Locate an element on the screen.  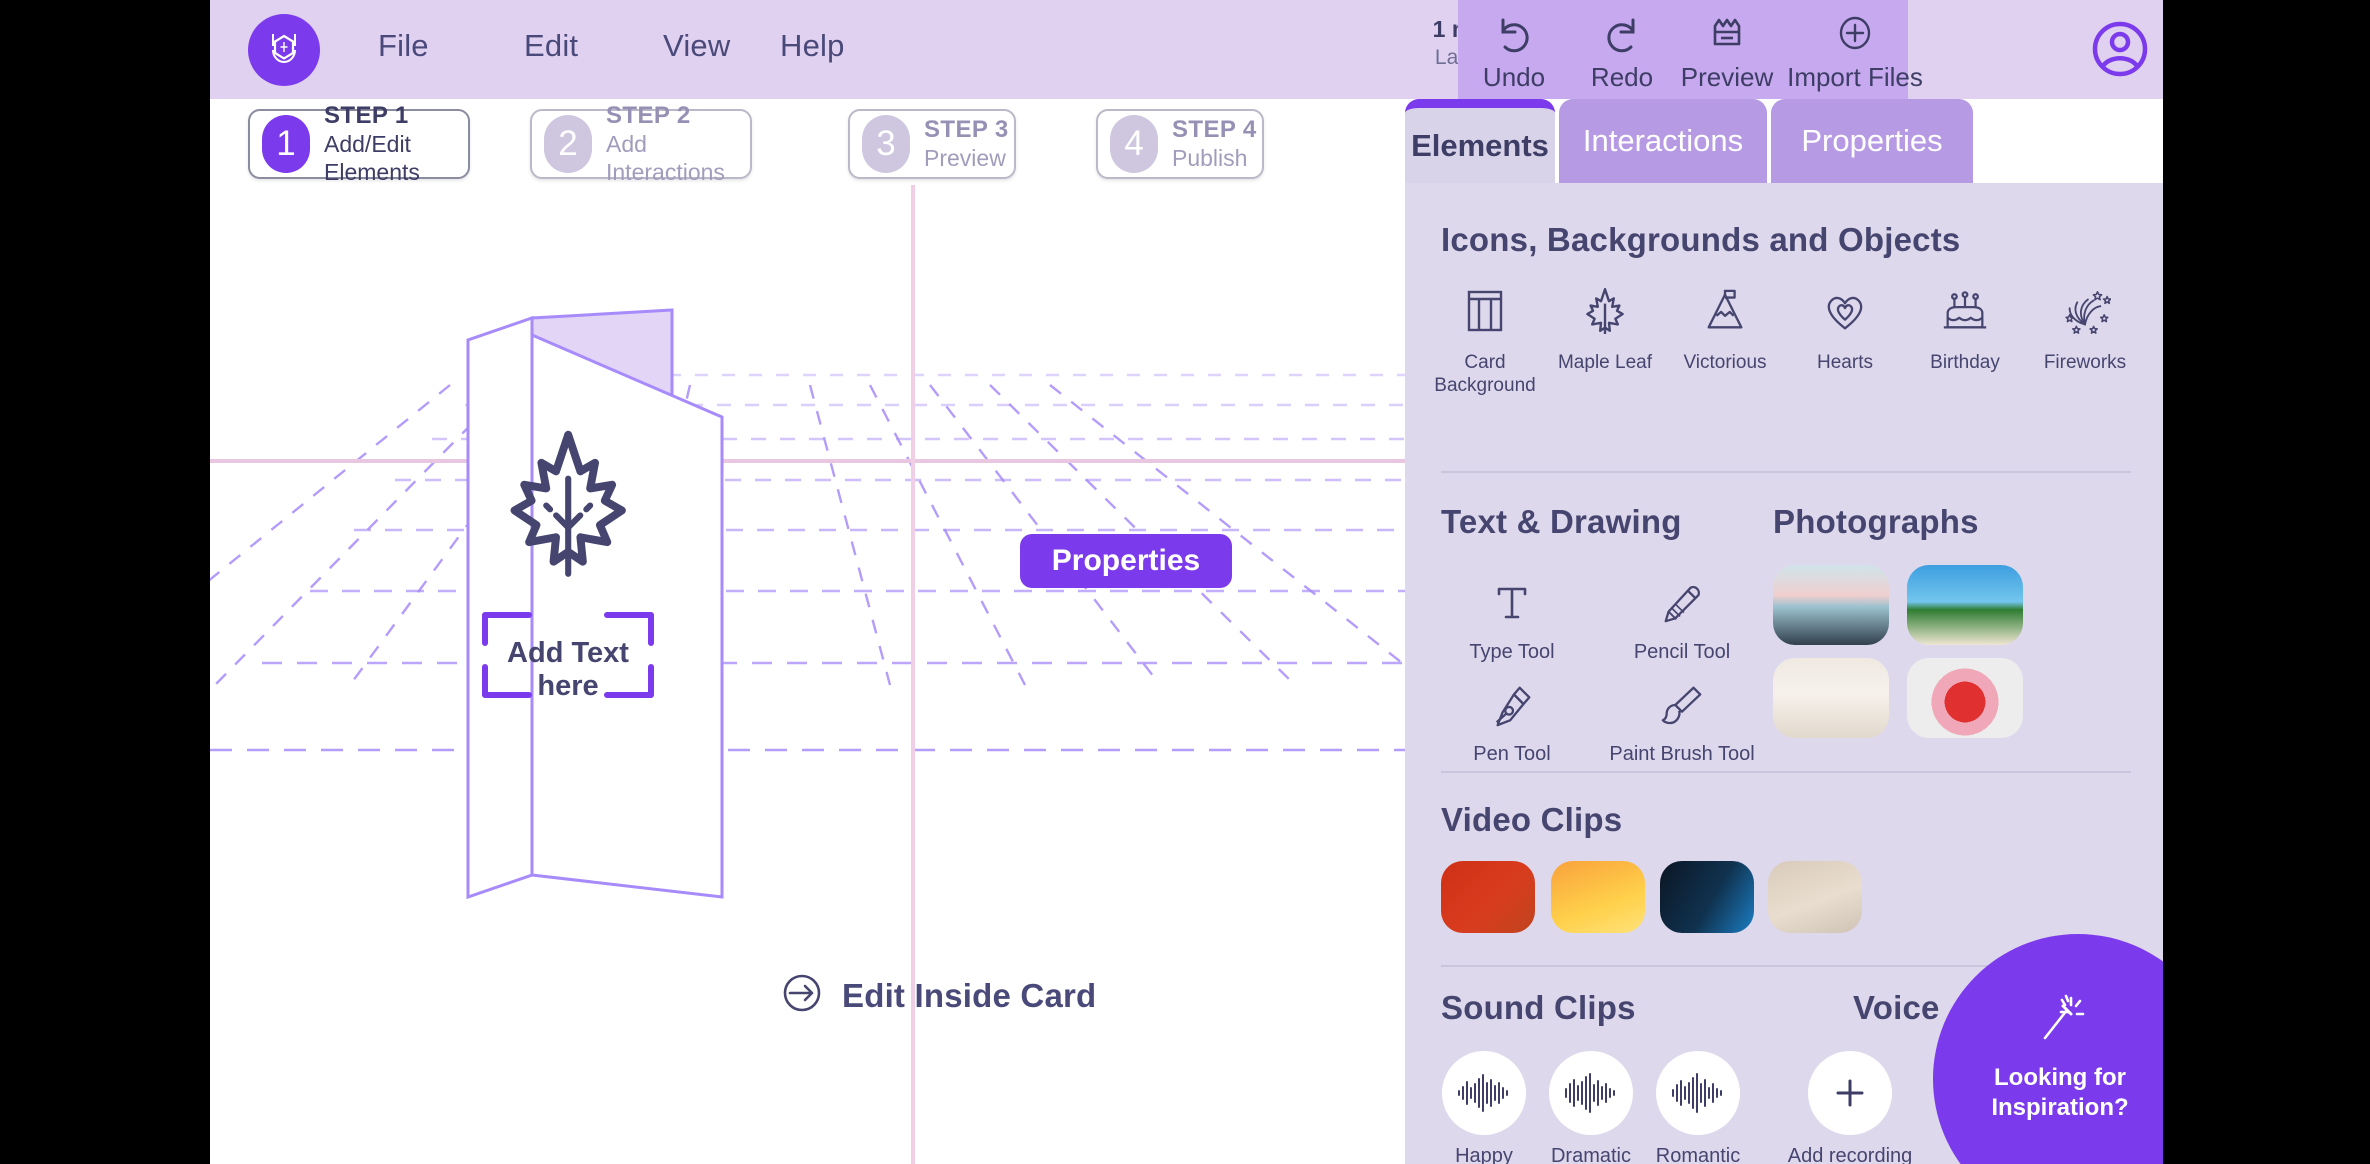
step-1-title: STEP 1 is located at coordinates (366, 115).